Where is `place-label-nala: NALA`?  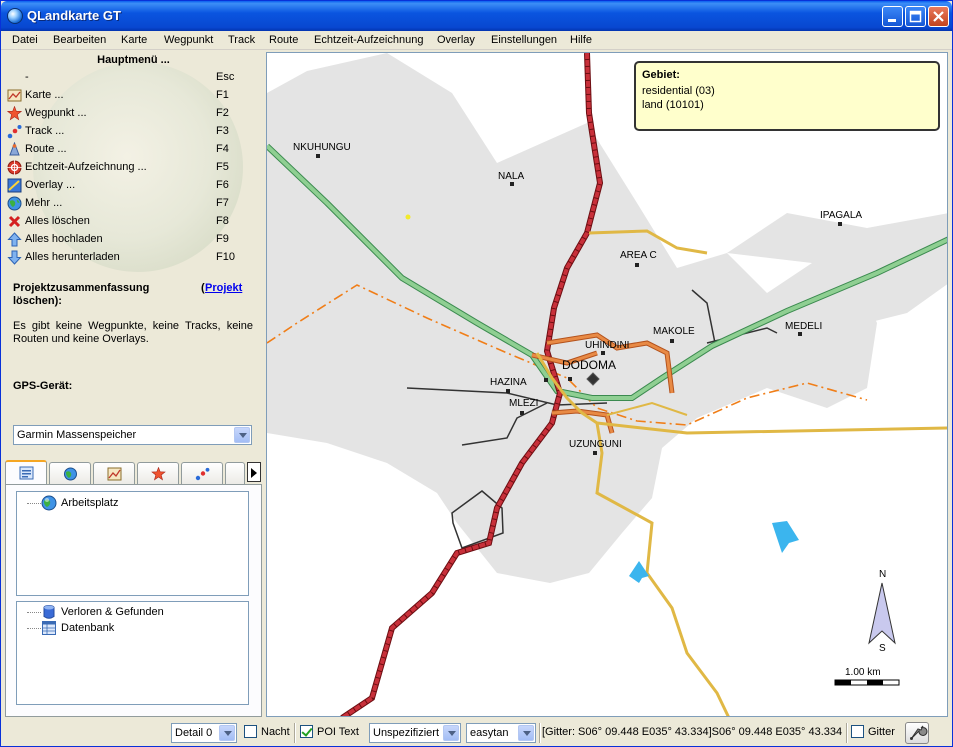
place-label-nala: NALA is located at coordinates (511, 176).